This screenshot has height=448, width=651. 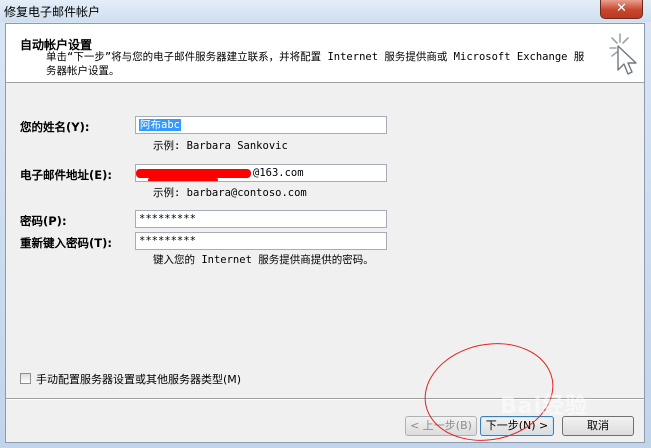 I want to click on next-button: 下一步(N) >, so click(x=517, y=426).